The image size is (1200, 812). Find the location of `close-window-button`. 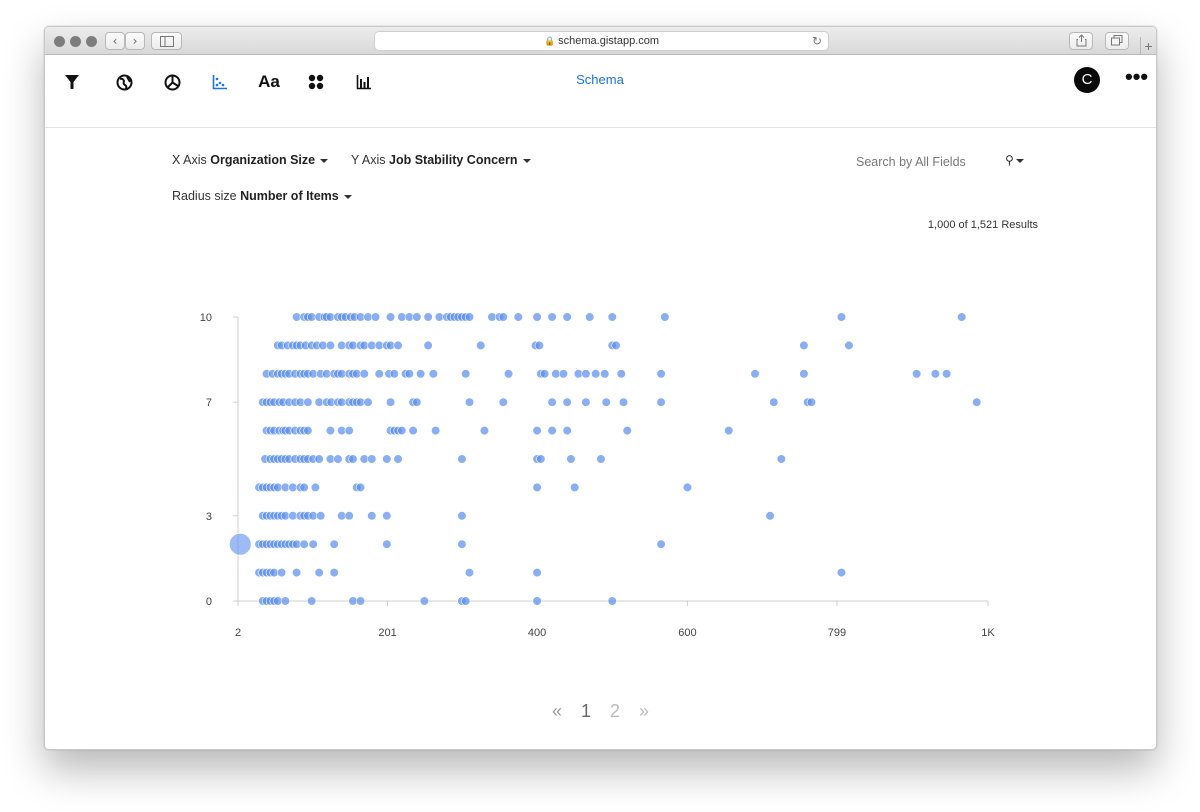

close-window-button is located at coordinates (59, 41).